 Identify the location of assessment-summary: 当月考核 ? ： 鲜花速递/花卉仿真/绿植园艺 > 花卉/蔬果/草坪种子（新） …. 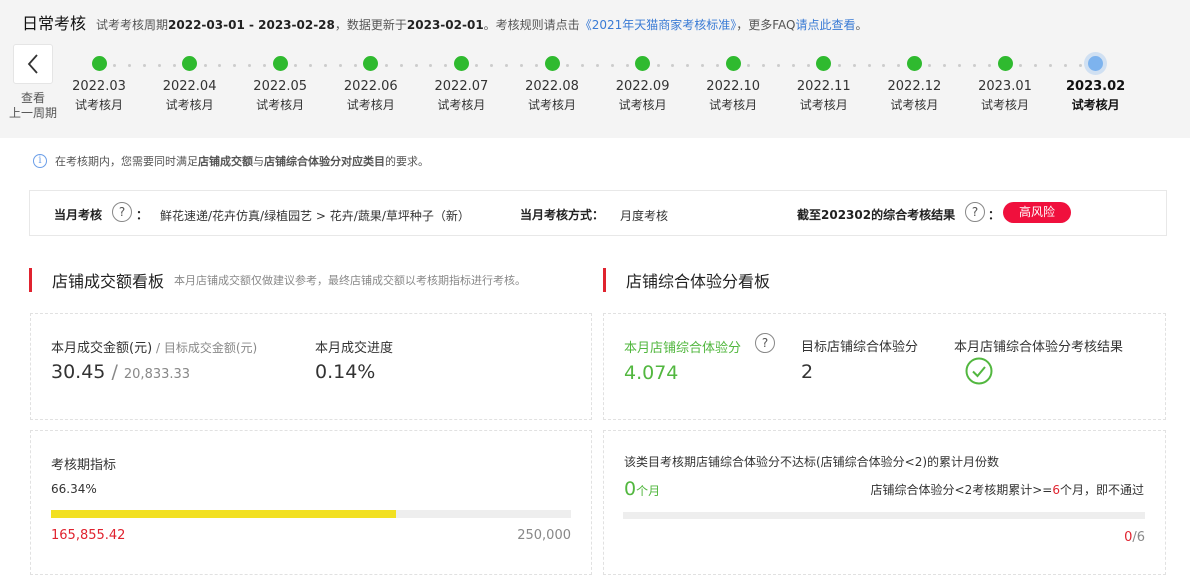
(598, 213).